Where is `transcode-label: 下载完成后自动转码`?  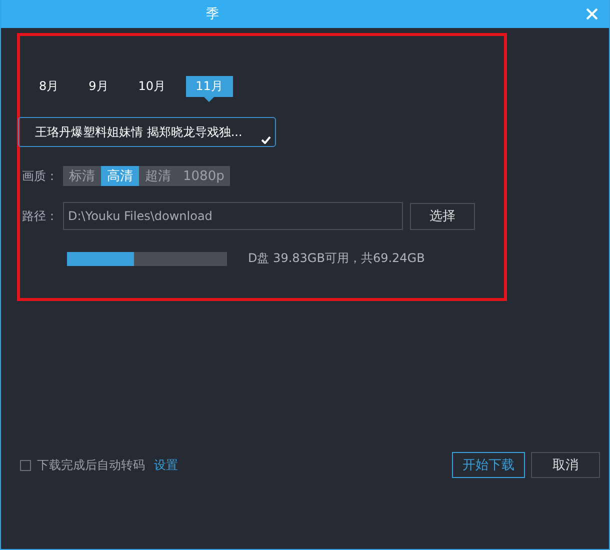
transcode-label: 下载完成后自动转码 is located at coordinates (91, 465).